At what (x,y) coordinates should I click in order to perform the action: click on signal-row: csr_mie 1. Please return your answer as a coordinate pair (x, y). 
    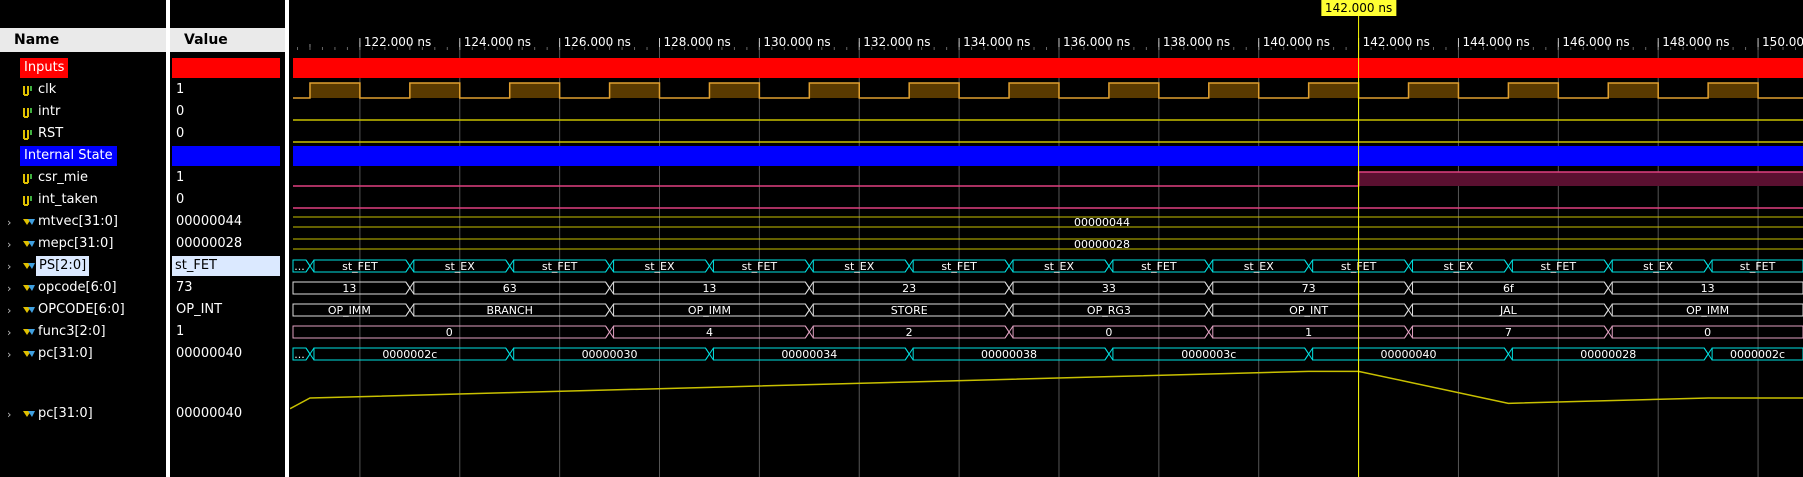
    Looking at the image, I should click on (145, 179).